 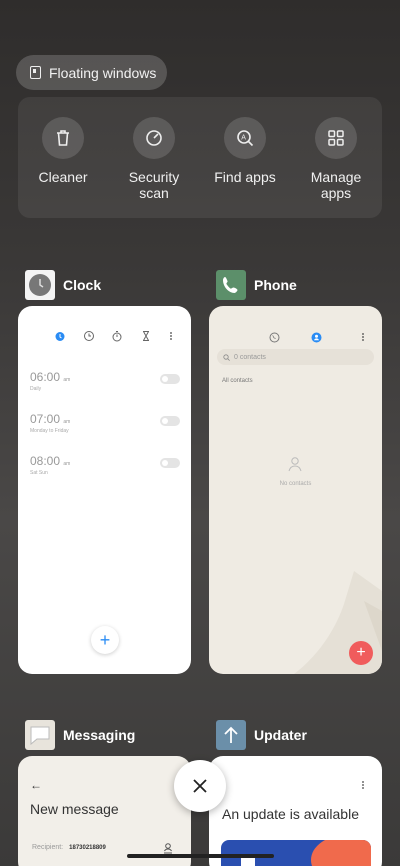 What do you see at coordinates (63, 138) in the screenshot?
I see `trash-icon` at bounding box center [63, 138].